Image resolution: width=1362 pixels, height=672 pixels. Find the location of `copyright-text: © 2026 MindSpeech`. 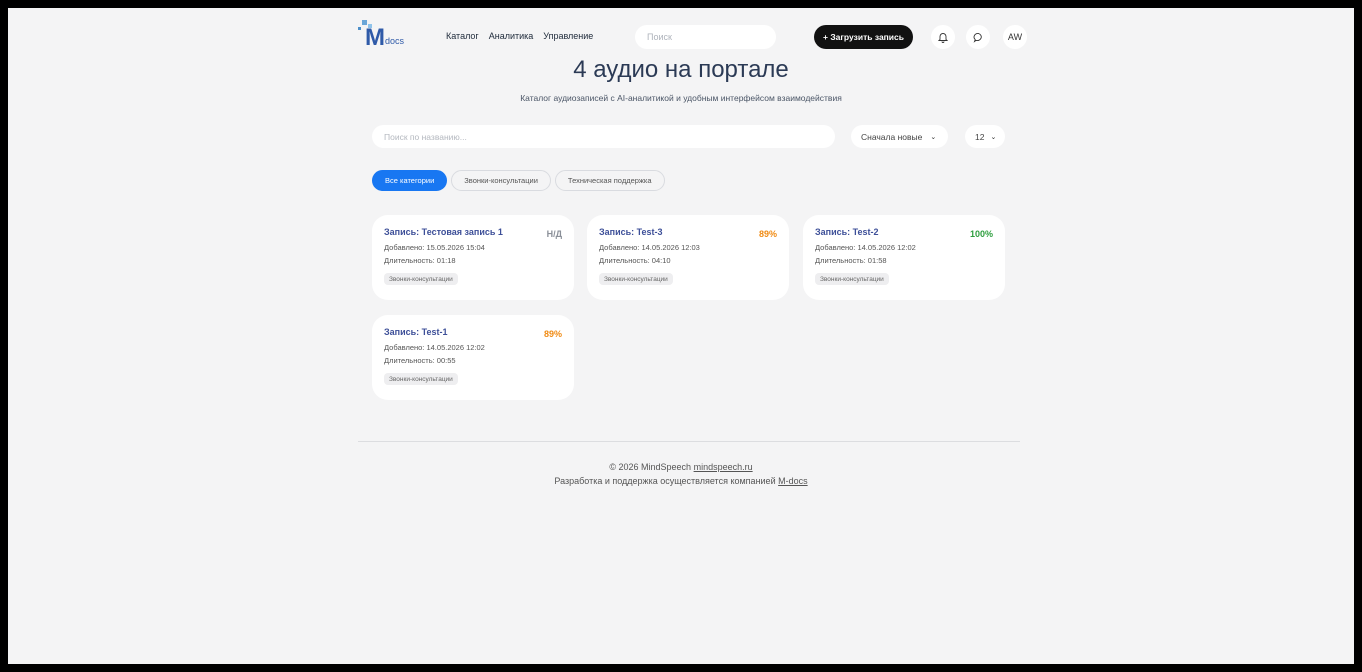

copyright-text: © 2026 MindSpeech is located at coordinates (650, 467).